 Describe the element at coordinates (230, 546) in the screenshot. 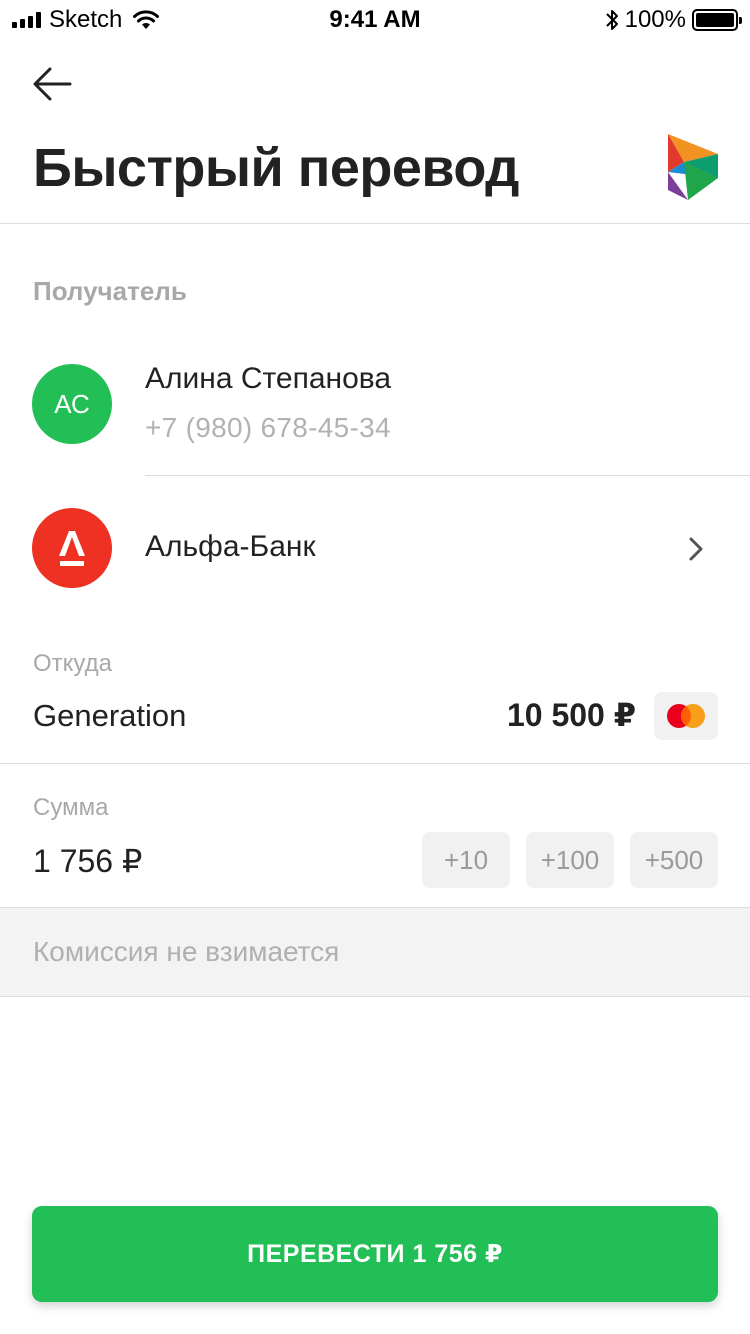

I see `bank-name: Альфа-Банк` at that location.